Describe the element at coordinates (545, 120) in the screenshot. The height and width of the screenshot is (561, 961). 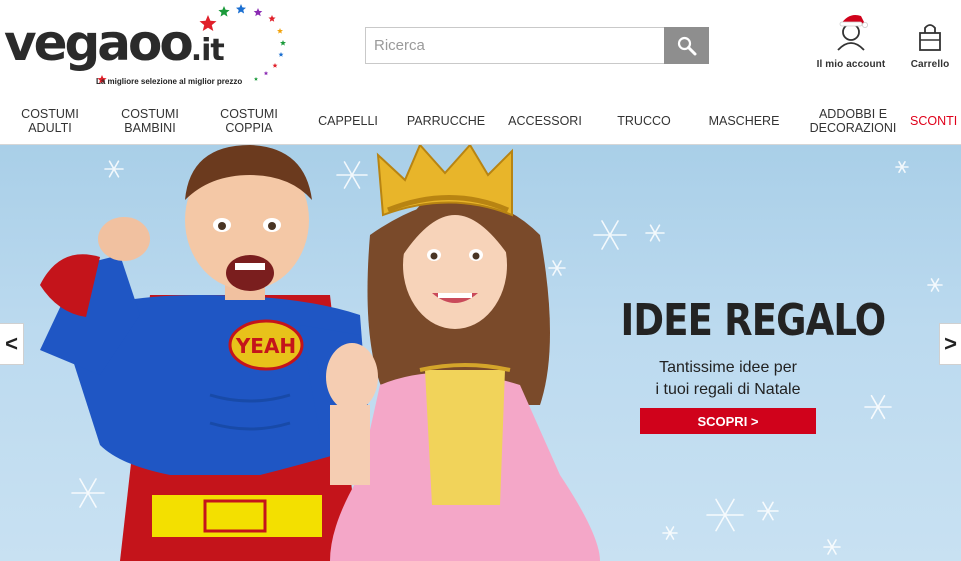
I see `nav-item-accessori: ACCESSORI` at that location.